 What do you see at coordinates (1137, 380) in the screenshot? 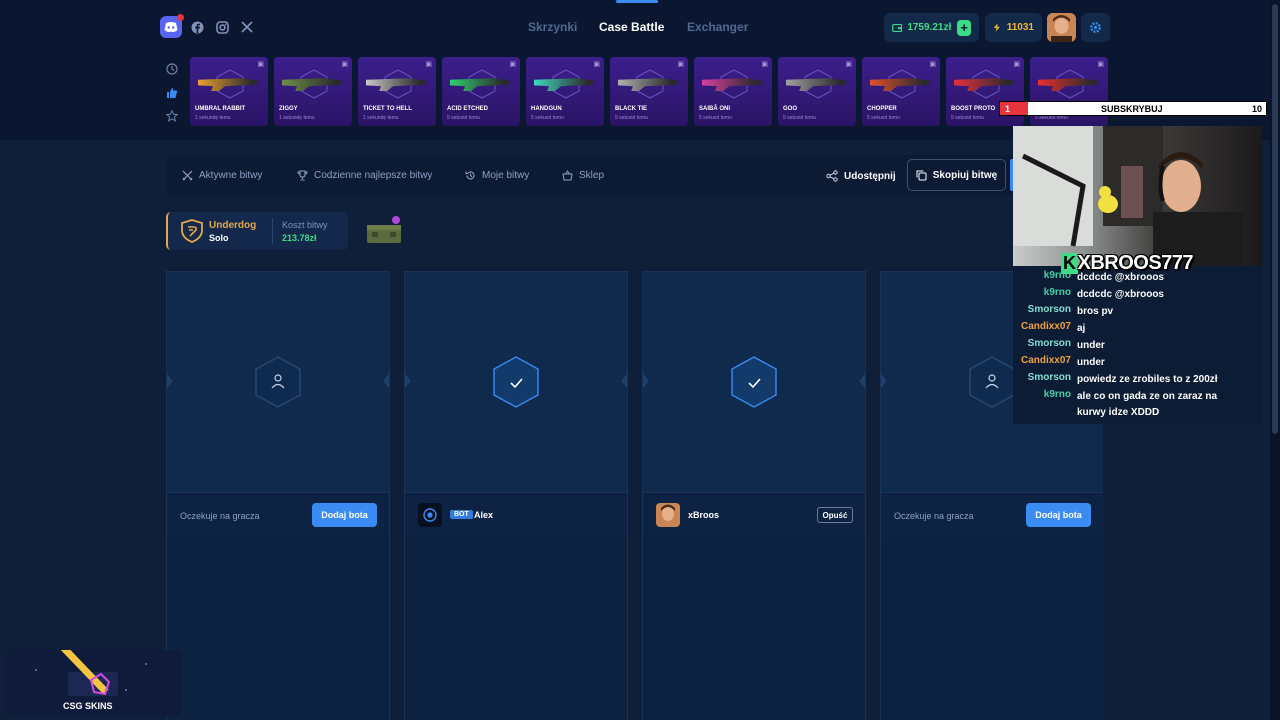
I see `chat-message: Smorson powiedz ze zrobiles to z 200zł` at bounding box center [1137, 380].